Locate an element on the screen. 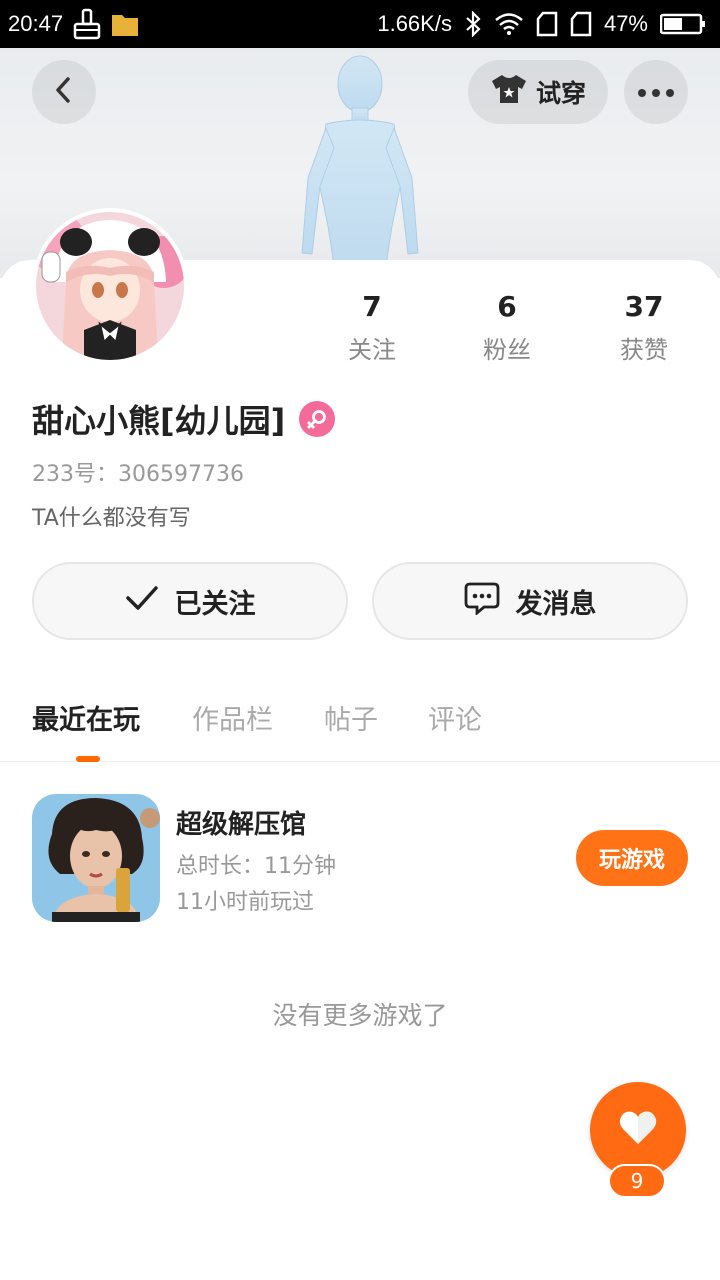 The height and width of the screenshot is (1280, 720). avatar is located at coordinates (110, 286).